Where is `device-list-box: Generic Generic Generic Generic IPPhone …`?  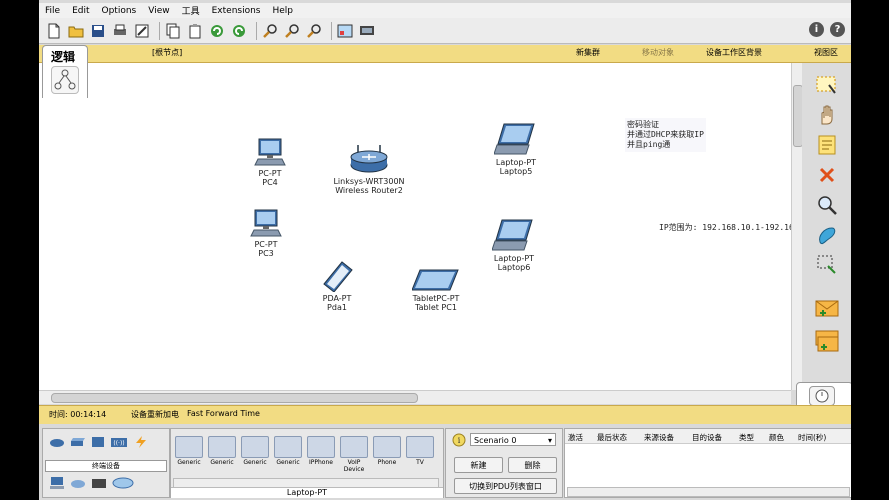 device-list-box: Generic Generic Generic Generic IPPhone … is located at coordinates (307, 463).